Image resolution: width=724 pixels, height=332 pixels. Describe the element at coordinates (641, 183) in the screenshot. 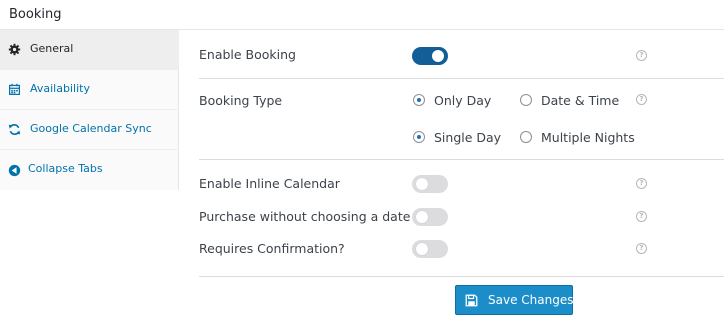

I see `enable-inline-calendar-help-icon: ?` at that location.